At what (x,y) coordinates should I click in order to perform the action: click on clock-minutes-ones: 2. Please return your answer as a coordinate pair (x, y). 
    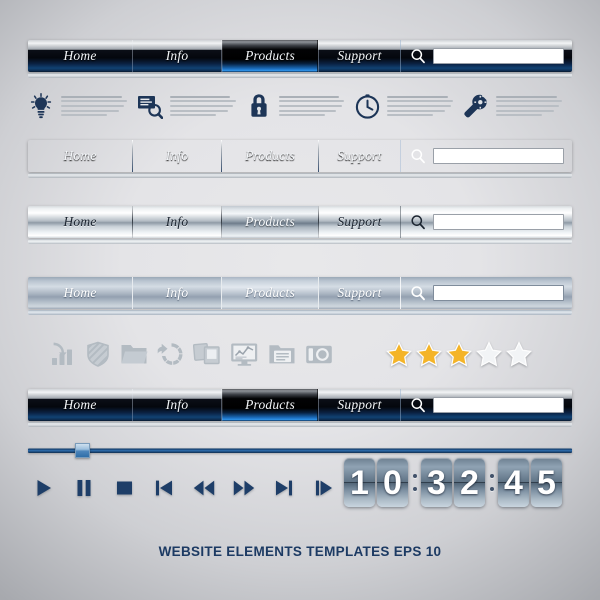
    Looking at the image, I should click on (469, 482).